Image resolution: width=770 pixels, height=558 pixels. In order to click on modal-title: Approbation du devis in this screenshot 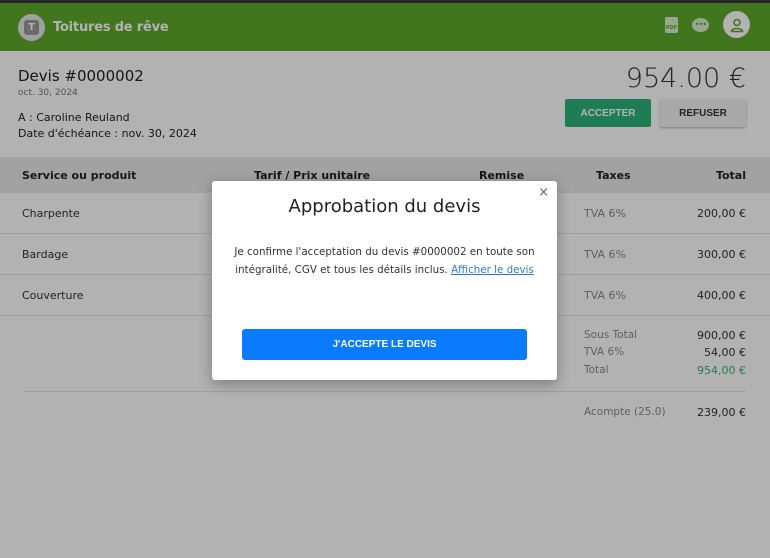, I will do `click(384, 206)`.